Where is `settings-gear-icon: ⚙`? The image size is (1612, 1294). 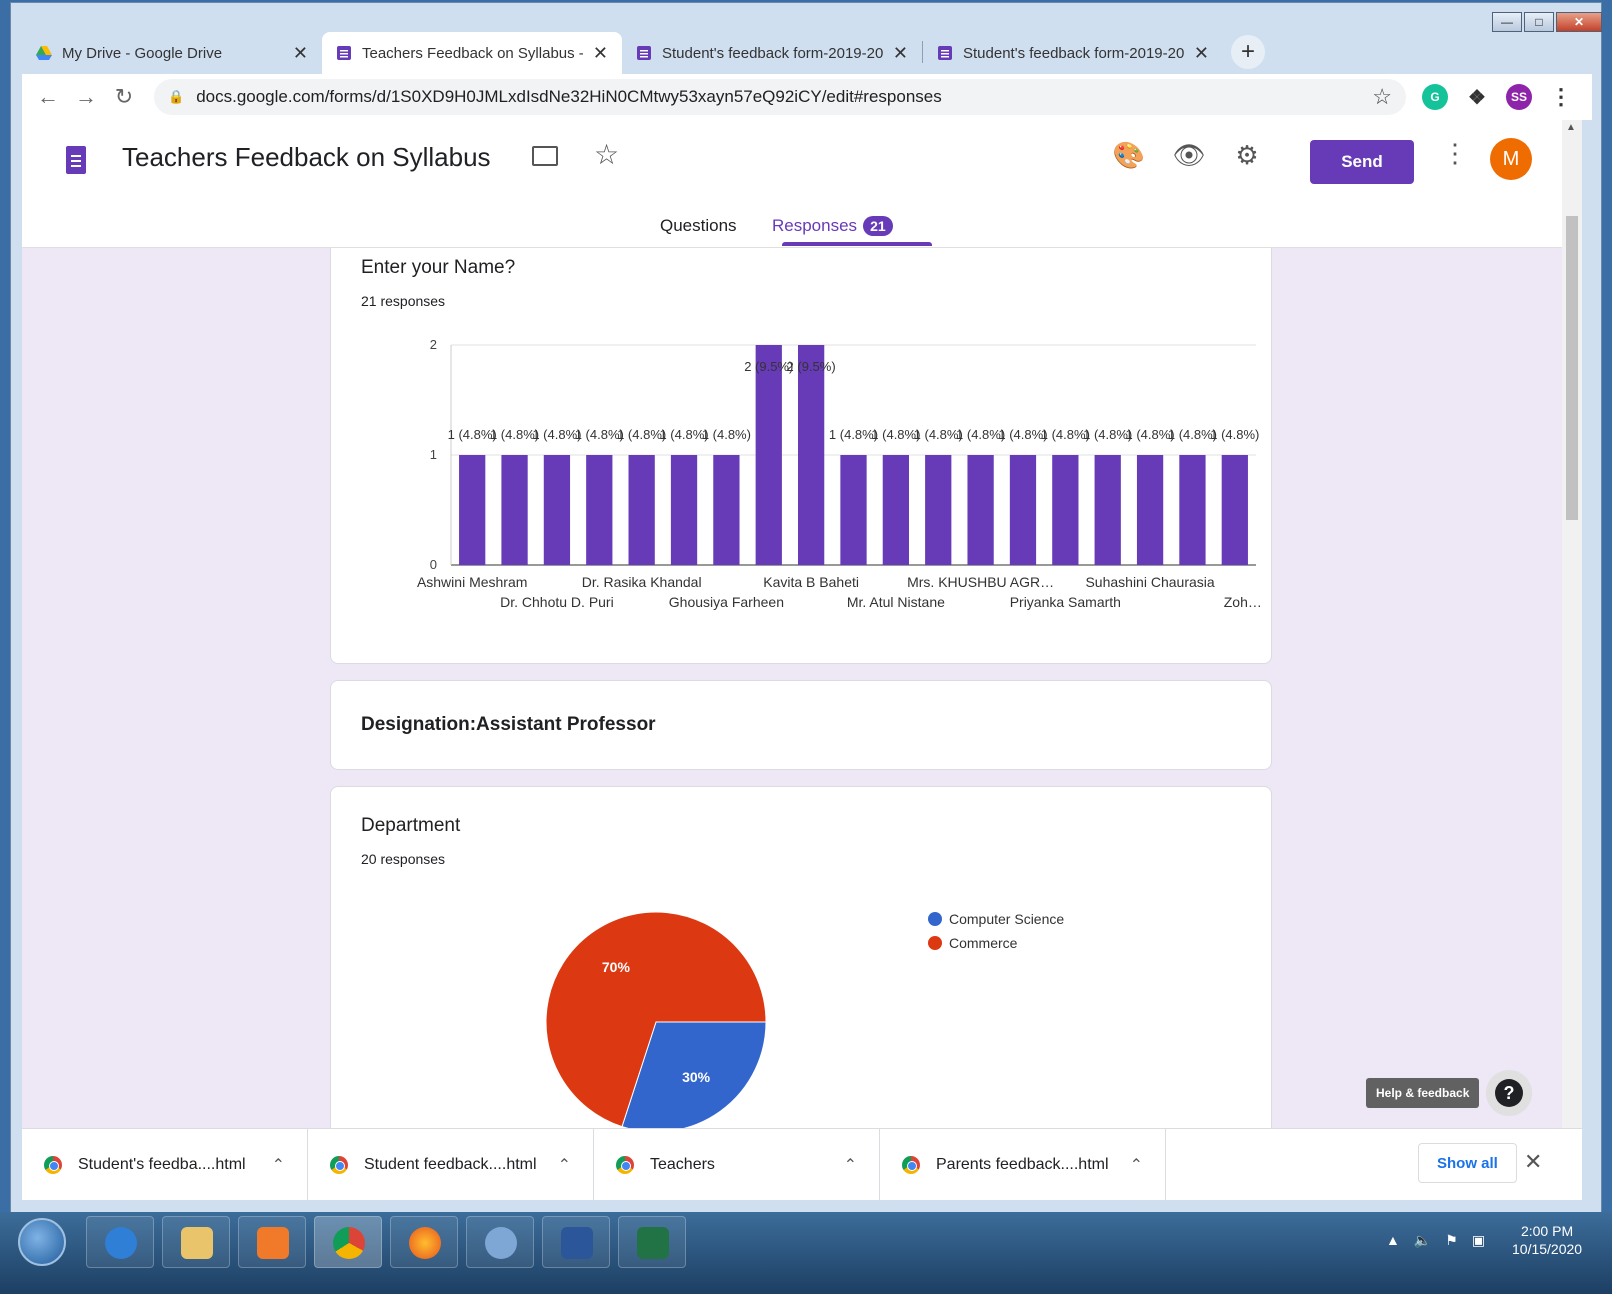 settings-gear-icon: ⚙ is located at coordinates (1247, 155).